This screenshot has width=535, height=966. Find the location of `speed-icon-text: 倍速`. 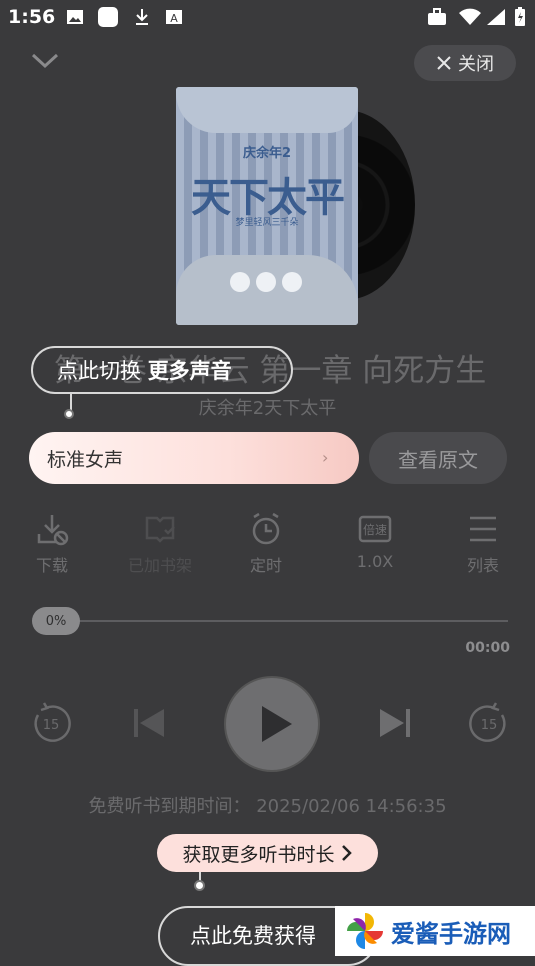

speed-icon-text: 倍速 is located at coordinates (375, 529).